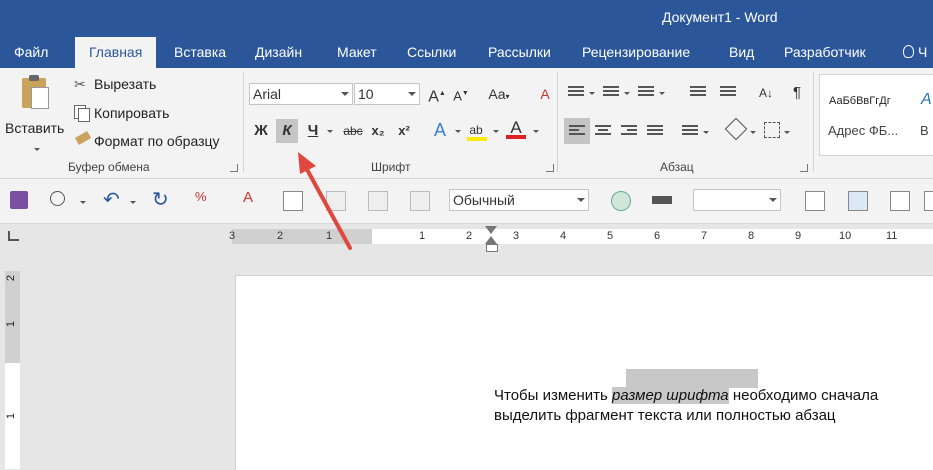 This screenshot has height=470, width=933. What do you see at coordinates (545, 94) in the screenshot?
I see `clear-formatting-icon: A` at bounding box center [545, 94].